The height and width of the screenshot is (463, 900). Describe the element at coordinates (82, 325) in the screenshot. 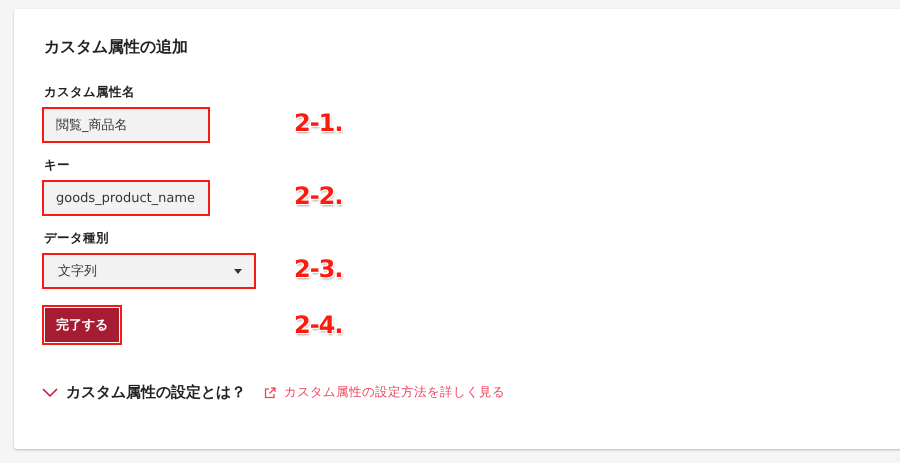

I see `complete-button: 完了する` at that location.